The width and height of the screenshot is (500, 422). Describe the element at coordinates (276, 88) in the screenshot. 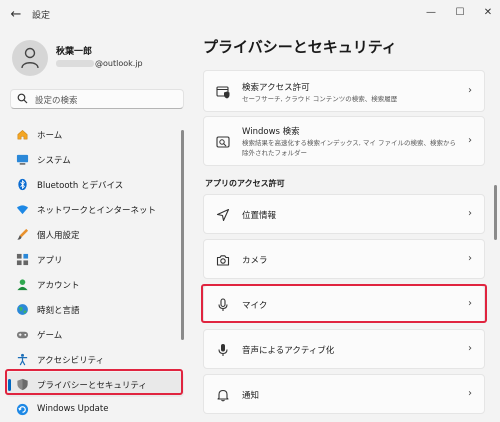

I see `card-title: 検索アクセス許可` at that location.